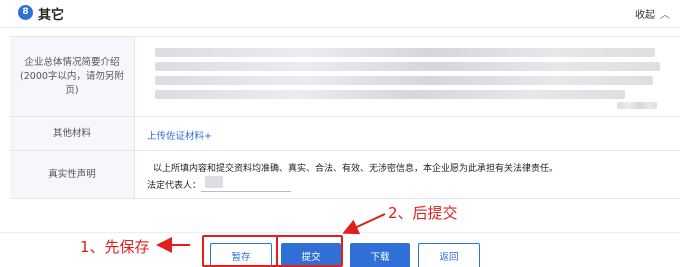 Image resolution: width=680 pixels, height=267 pixels. I want to click on intro-label: 企业总体情况简要介绍(2000字以内，请勿另附页), so click(72, 76).